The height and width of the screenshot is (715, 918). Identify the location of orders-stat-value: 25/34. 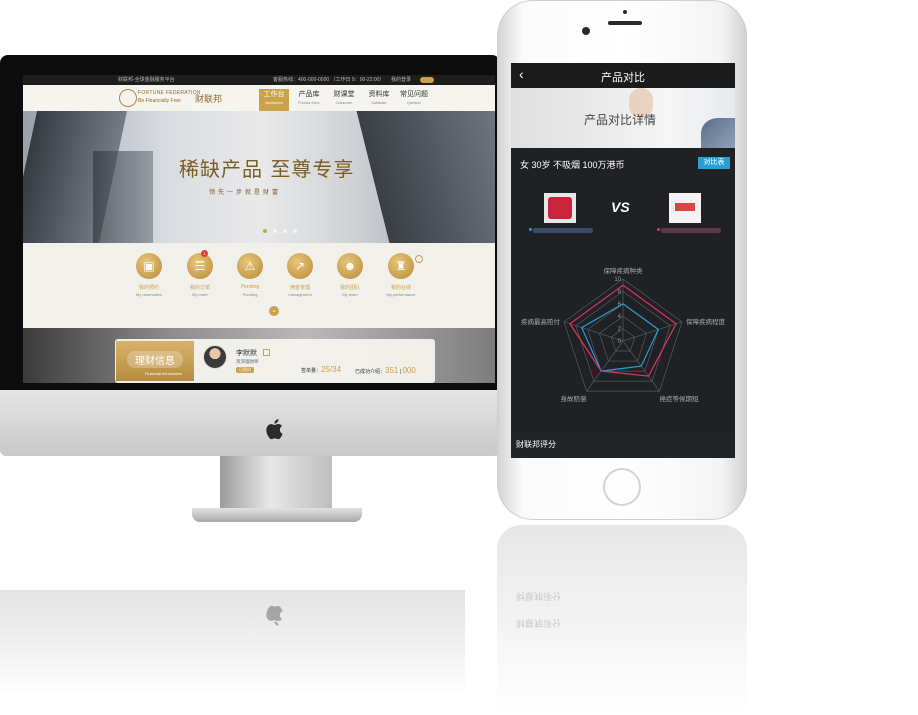
(331, 369).